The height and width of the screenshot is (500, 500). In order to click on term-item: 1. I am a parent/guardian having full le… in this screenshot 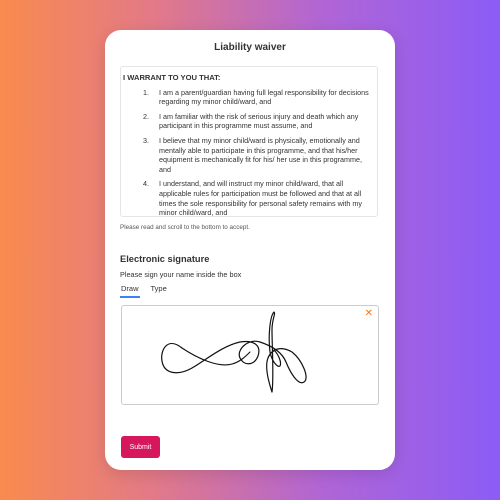, I will do `click(259, 97)`.